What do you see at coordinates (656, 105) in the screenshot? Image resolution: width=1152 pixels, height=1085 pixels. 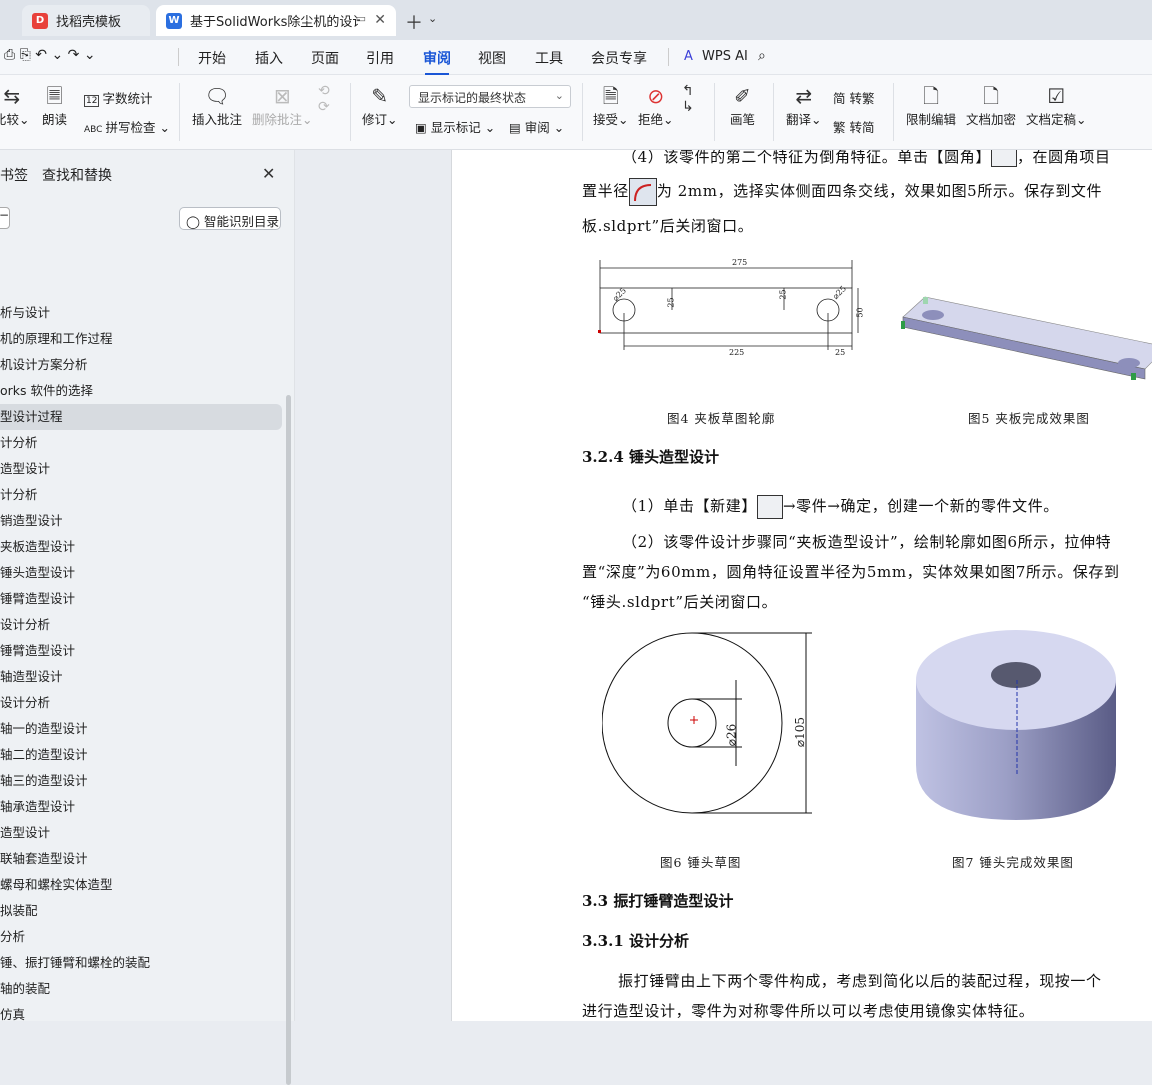 I see `reject-button: ⊘ 拒绝⌄` at bounding box center [656, 105].